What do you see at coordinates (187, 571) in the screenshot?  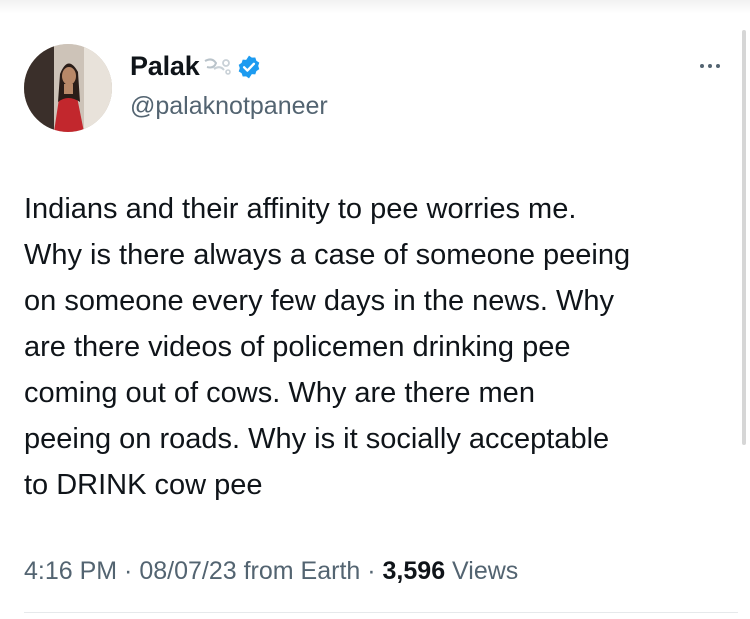 I see `tweet-date: 08/07/23` at bounding box center [187, 571].